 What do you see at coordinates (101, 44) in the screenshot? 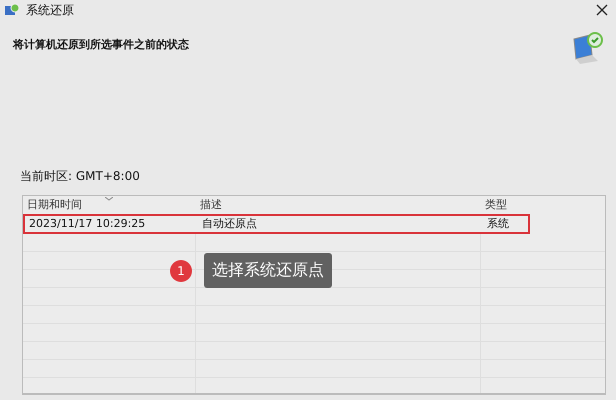
I see `header-text: 将计算机还原到所选事件之前的状态` at bounding box center [101, 44].